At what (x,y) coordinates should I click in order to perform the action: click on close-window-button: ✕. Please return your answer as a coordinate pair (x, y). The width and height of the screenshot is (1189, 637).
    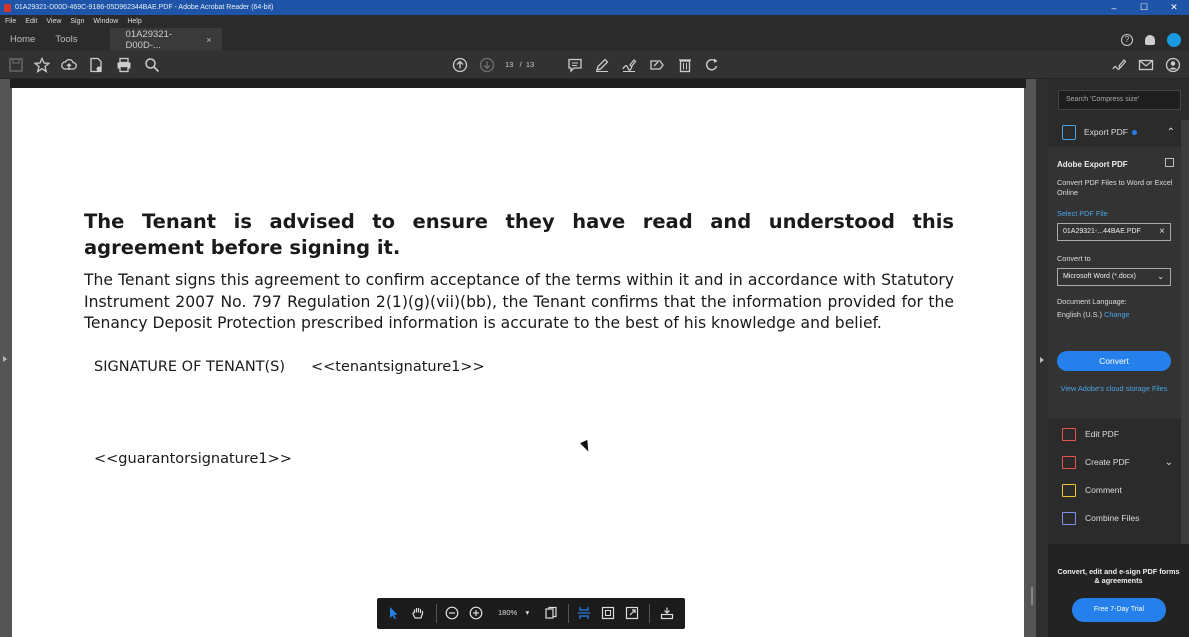
    Looking at the image, I should click on (1174, 7).